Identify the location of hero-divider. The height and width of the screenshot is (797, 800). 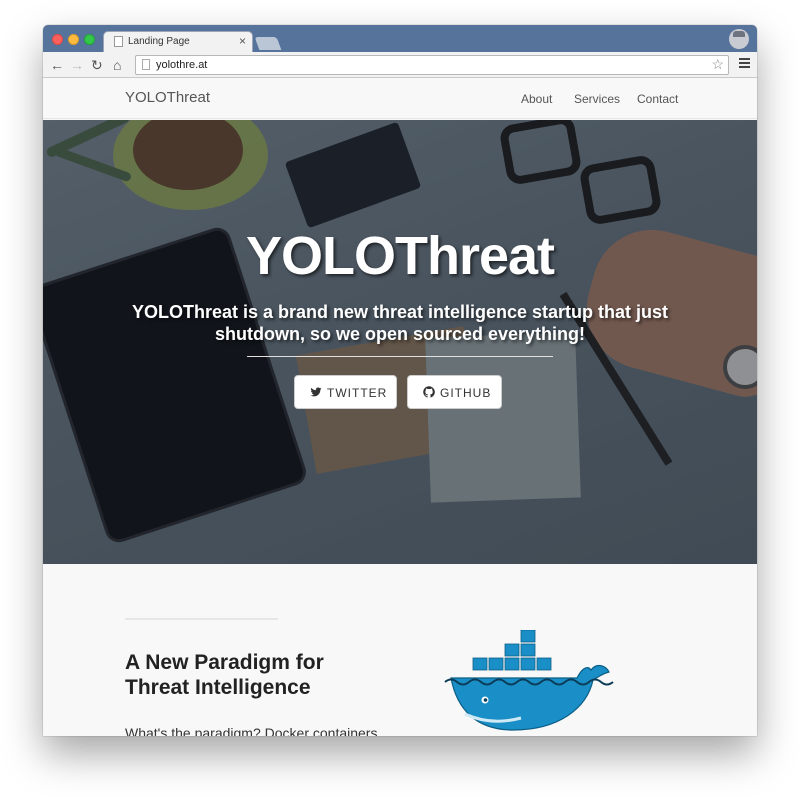
(400, 356).